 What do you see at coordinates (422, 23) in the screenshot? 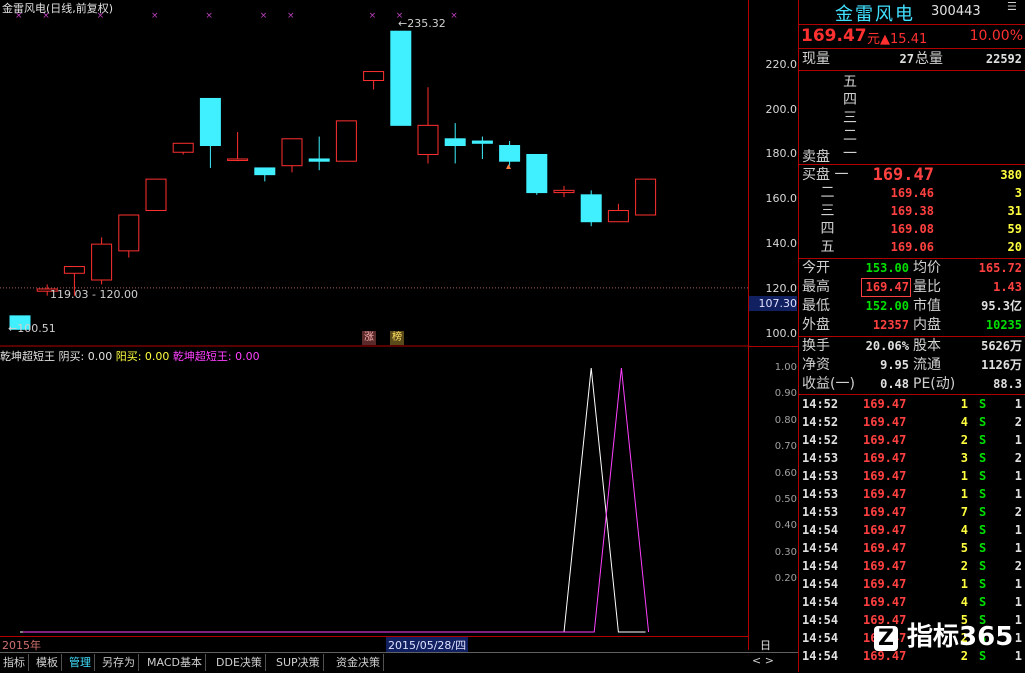
I see `high-label: ←235.32` at bounding box center [422, 23].